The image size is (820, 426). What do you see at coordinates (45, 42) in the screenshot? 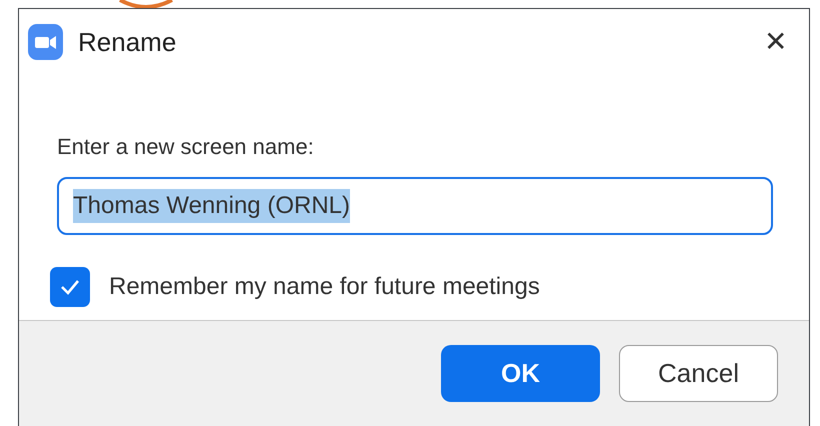
I see `video-camera-icon` at bounding box center [45, 42].